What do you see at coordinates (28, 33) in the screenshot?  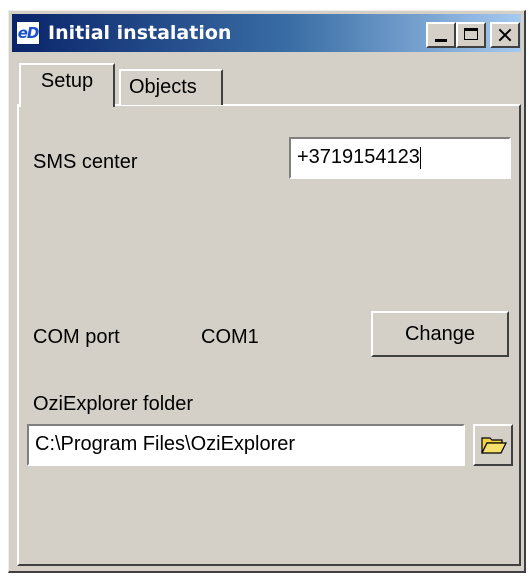 I see `app-icon: eD` at bounding box center [28, 33].